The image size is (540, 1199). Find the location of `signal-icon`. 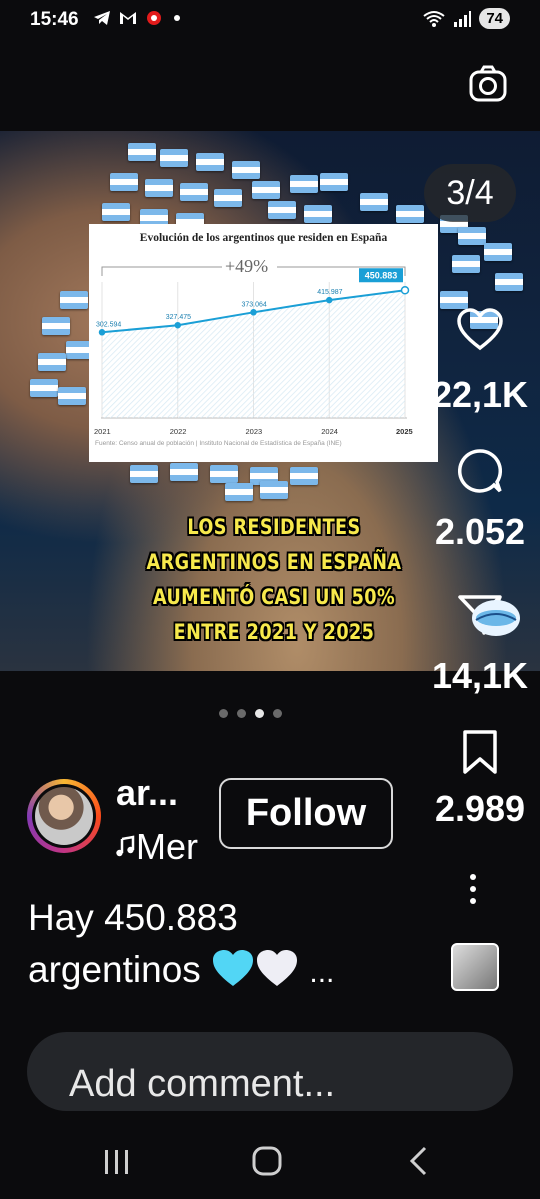

signal-icon is located at coordinates (463, 18).